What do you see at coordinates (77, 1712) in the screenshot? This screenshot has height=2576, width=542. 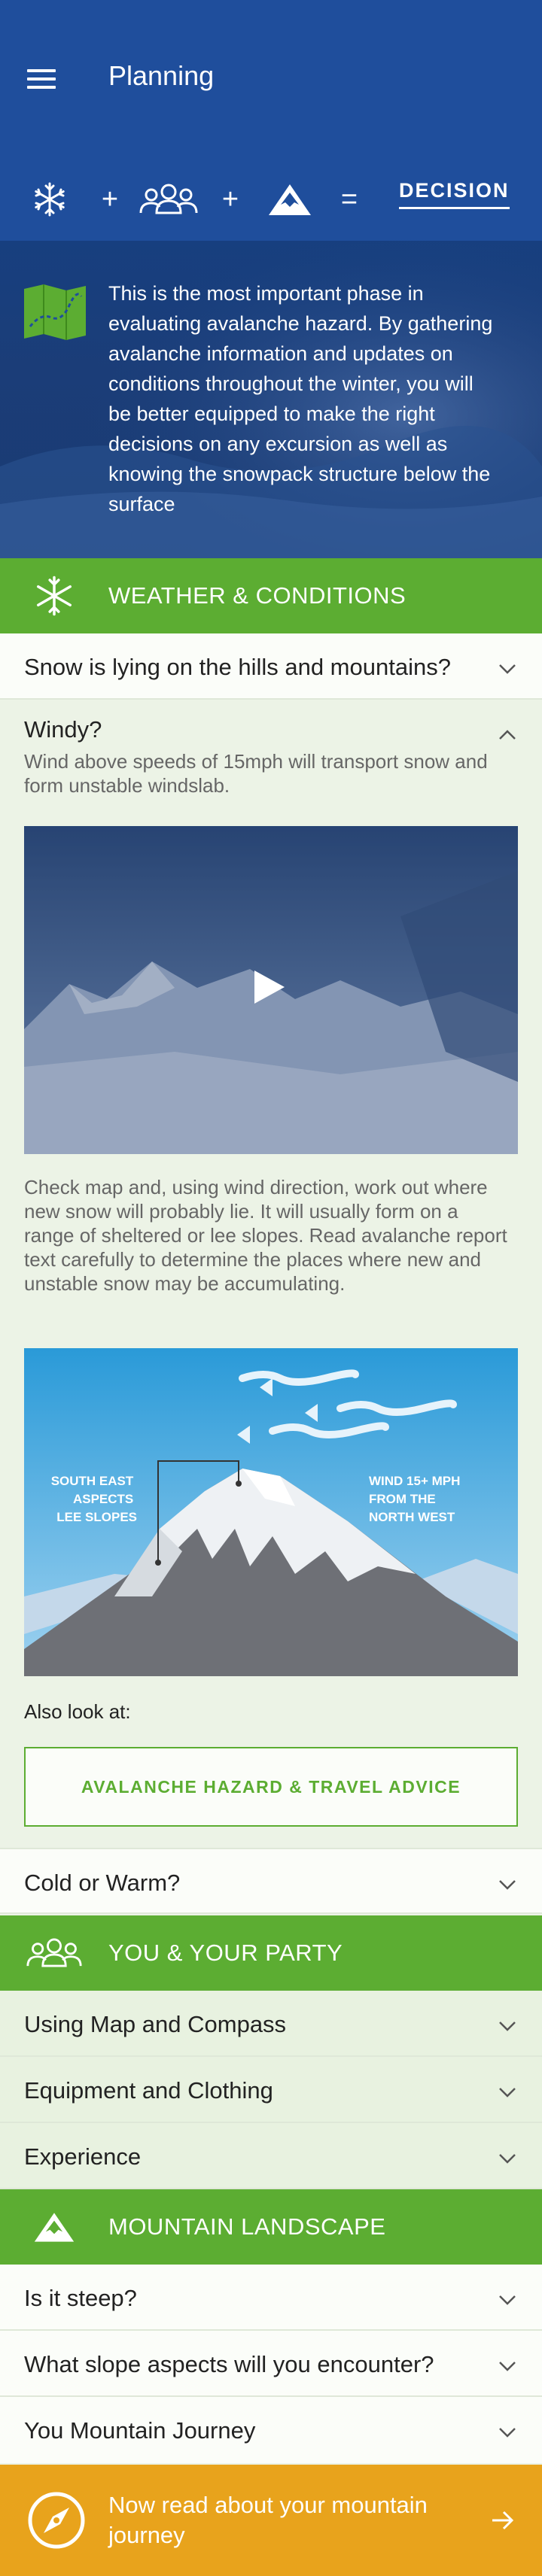 I see `also-look-label: Also look at:` at bounding box center [77, 1712].